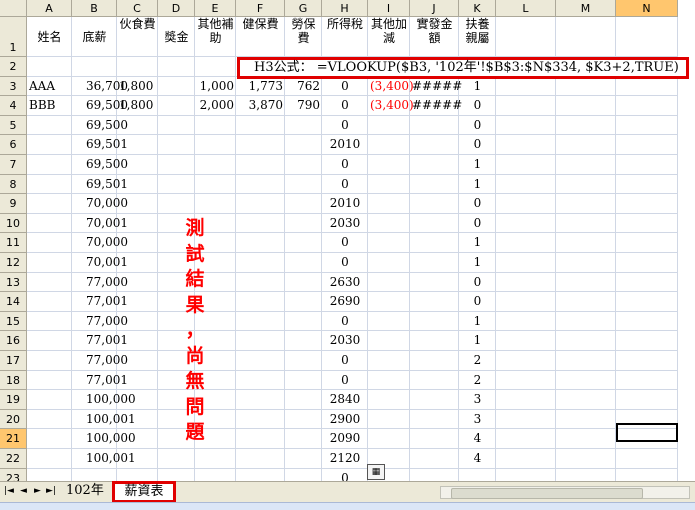  I want to click on row-header-22: 22, so click(13, 459).